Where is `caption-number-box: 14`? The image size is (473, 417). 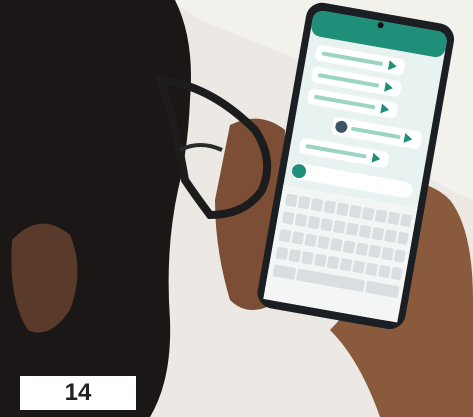
caption-number-box: 14 is located at coordinates (78, 393).